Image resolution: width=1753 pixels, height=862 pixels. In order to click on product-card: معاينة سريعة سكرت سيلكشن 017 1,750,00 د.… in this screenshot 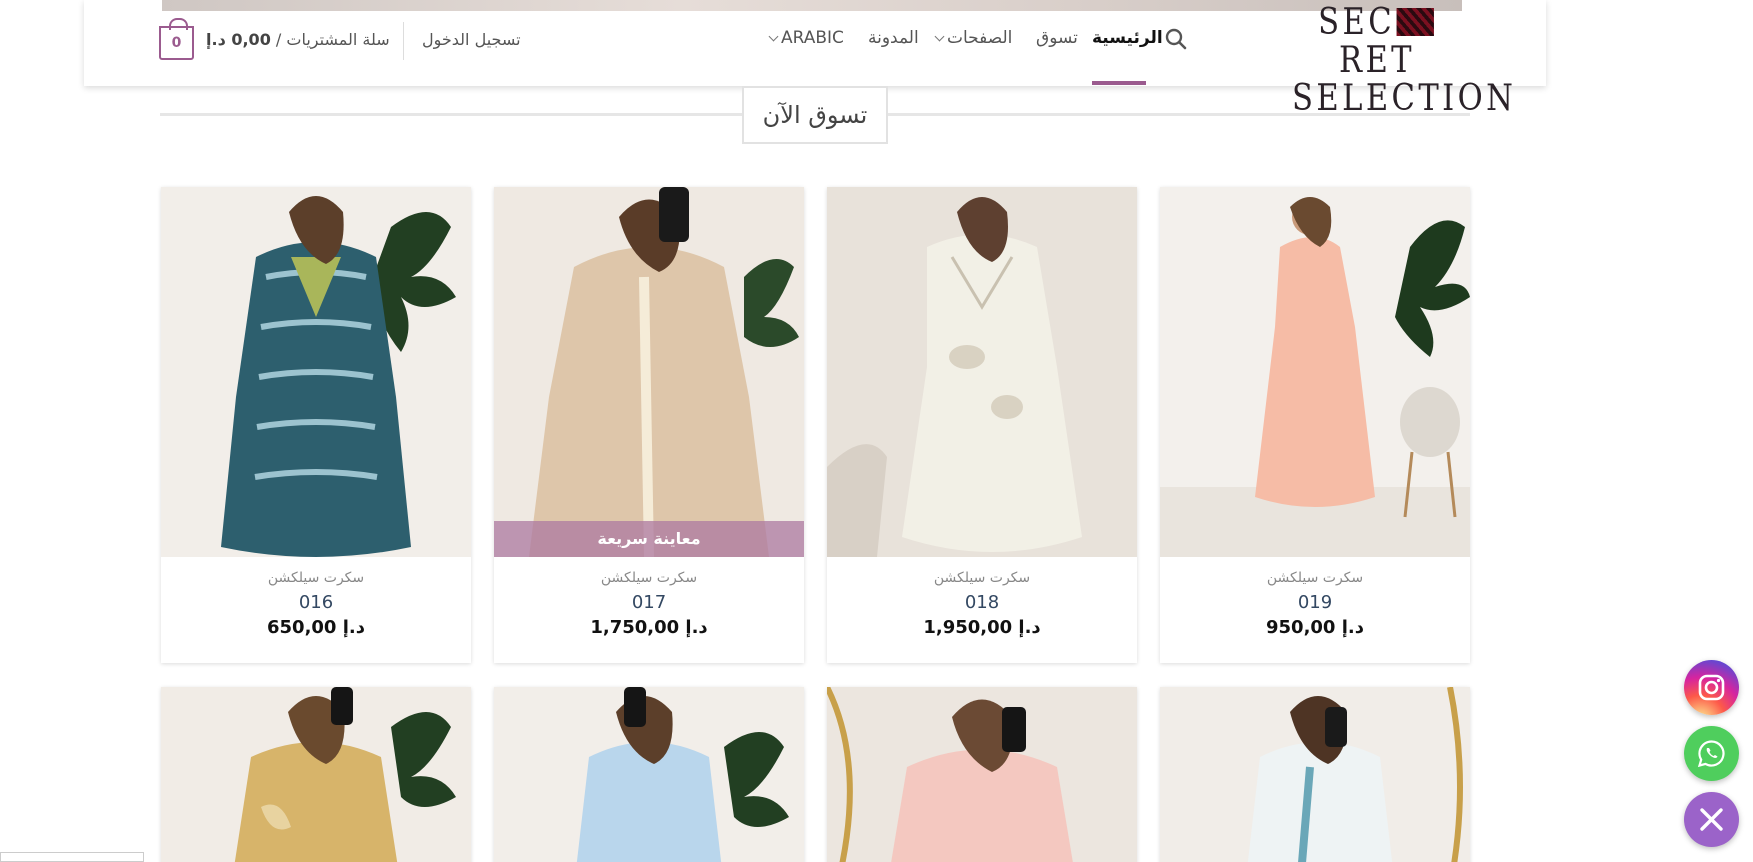, I will do `click(649, 425)`.